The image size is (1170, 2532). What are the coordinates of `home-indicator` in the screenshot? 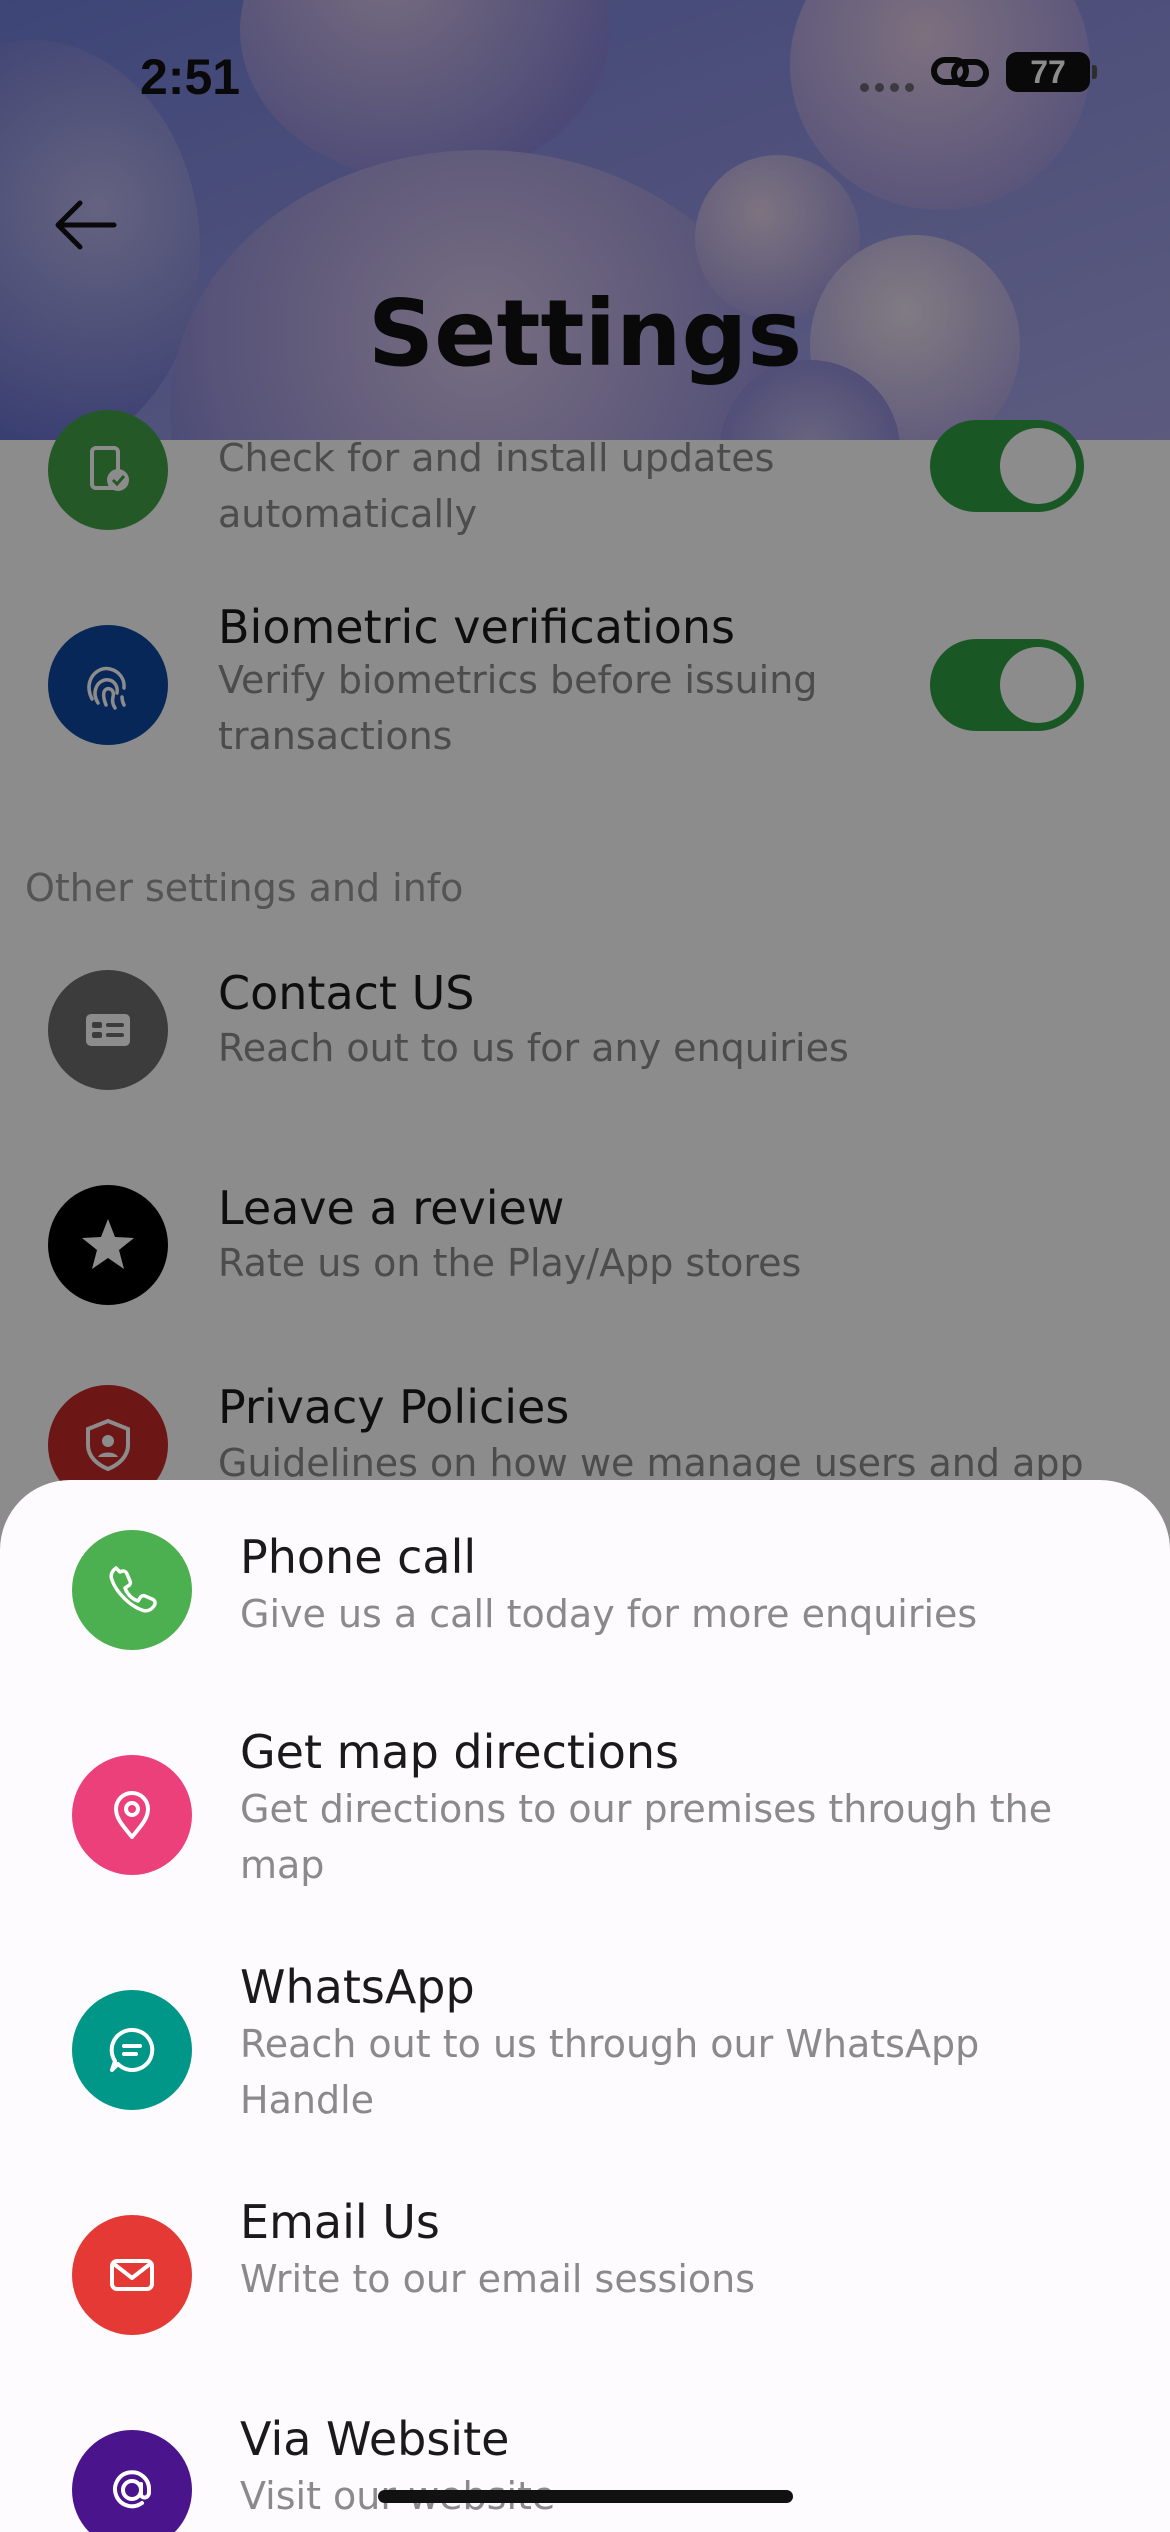 It's located at (585, 2496).